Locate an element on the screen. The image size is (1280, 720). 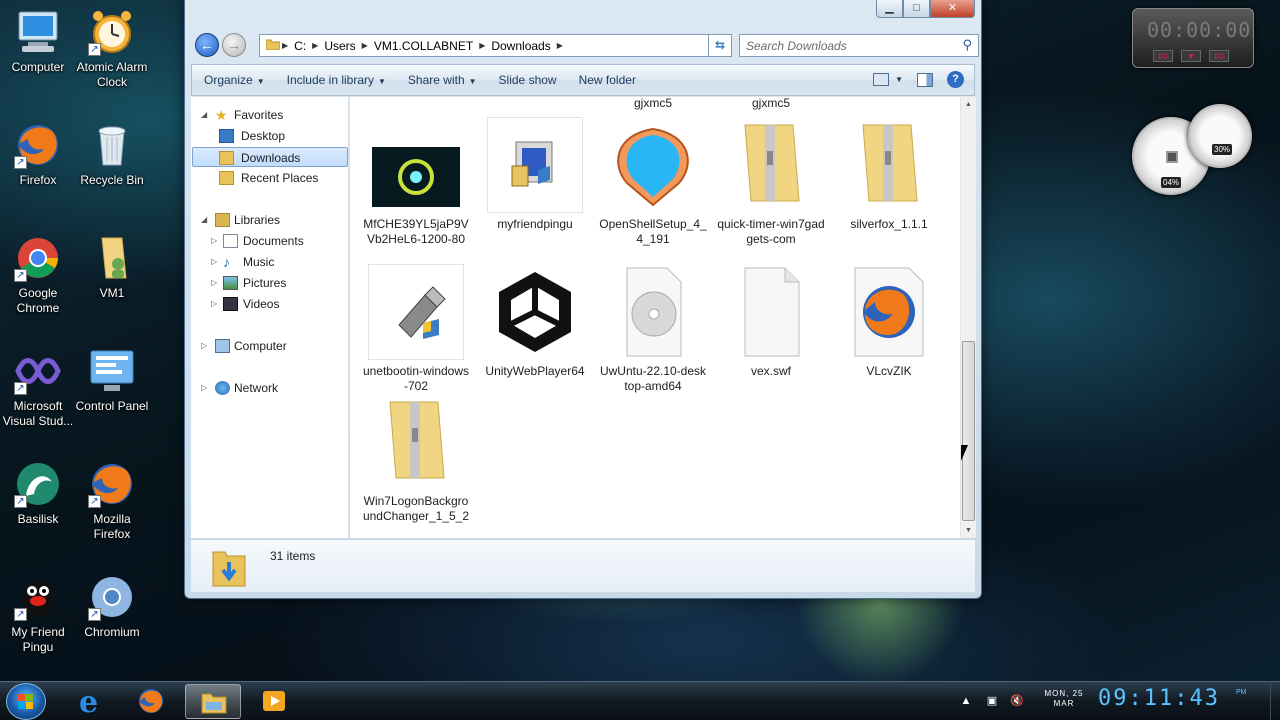
desktop-icon-firefox: ↗ Firefox is located at coordinates (38, 154).